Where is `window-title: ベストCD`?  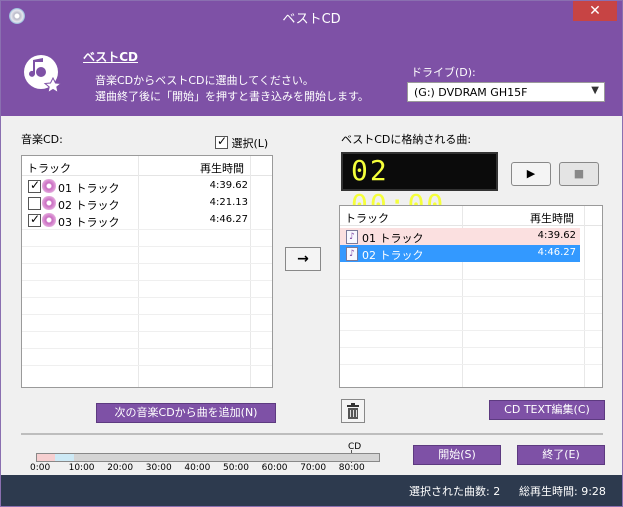
window-title: ベストCD is located at coordinates (311, 19).